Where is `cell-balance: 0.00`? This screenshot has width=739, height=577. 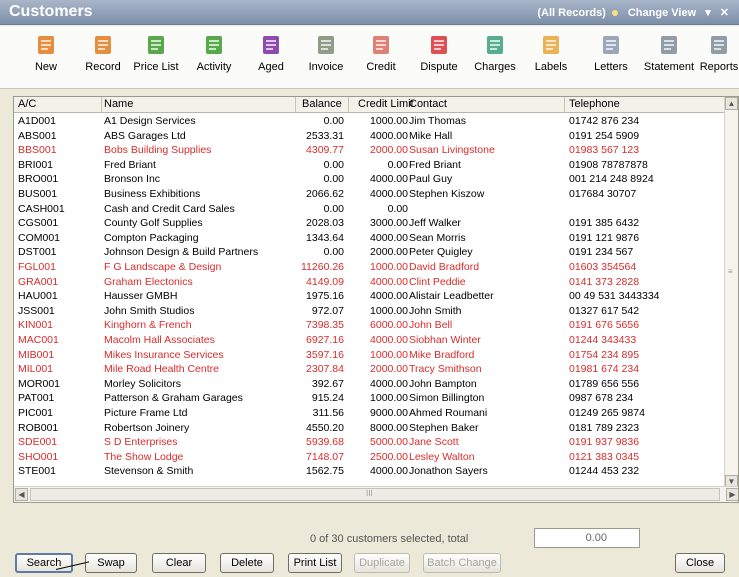 cell-balance: 0.00 is located at coordinates (333, 121).